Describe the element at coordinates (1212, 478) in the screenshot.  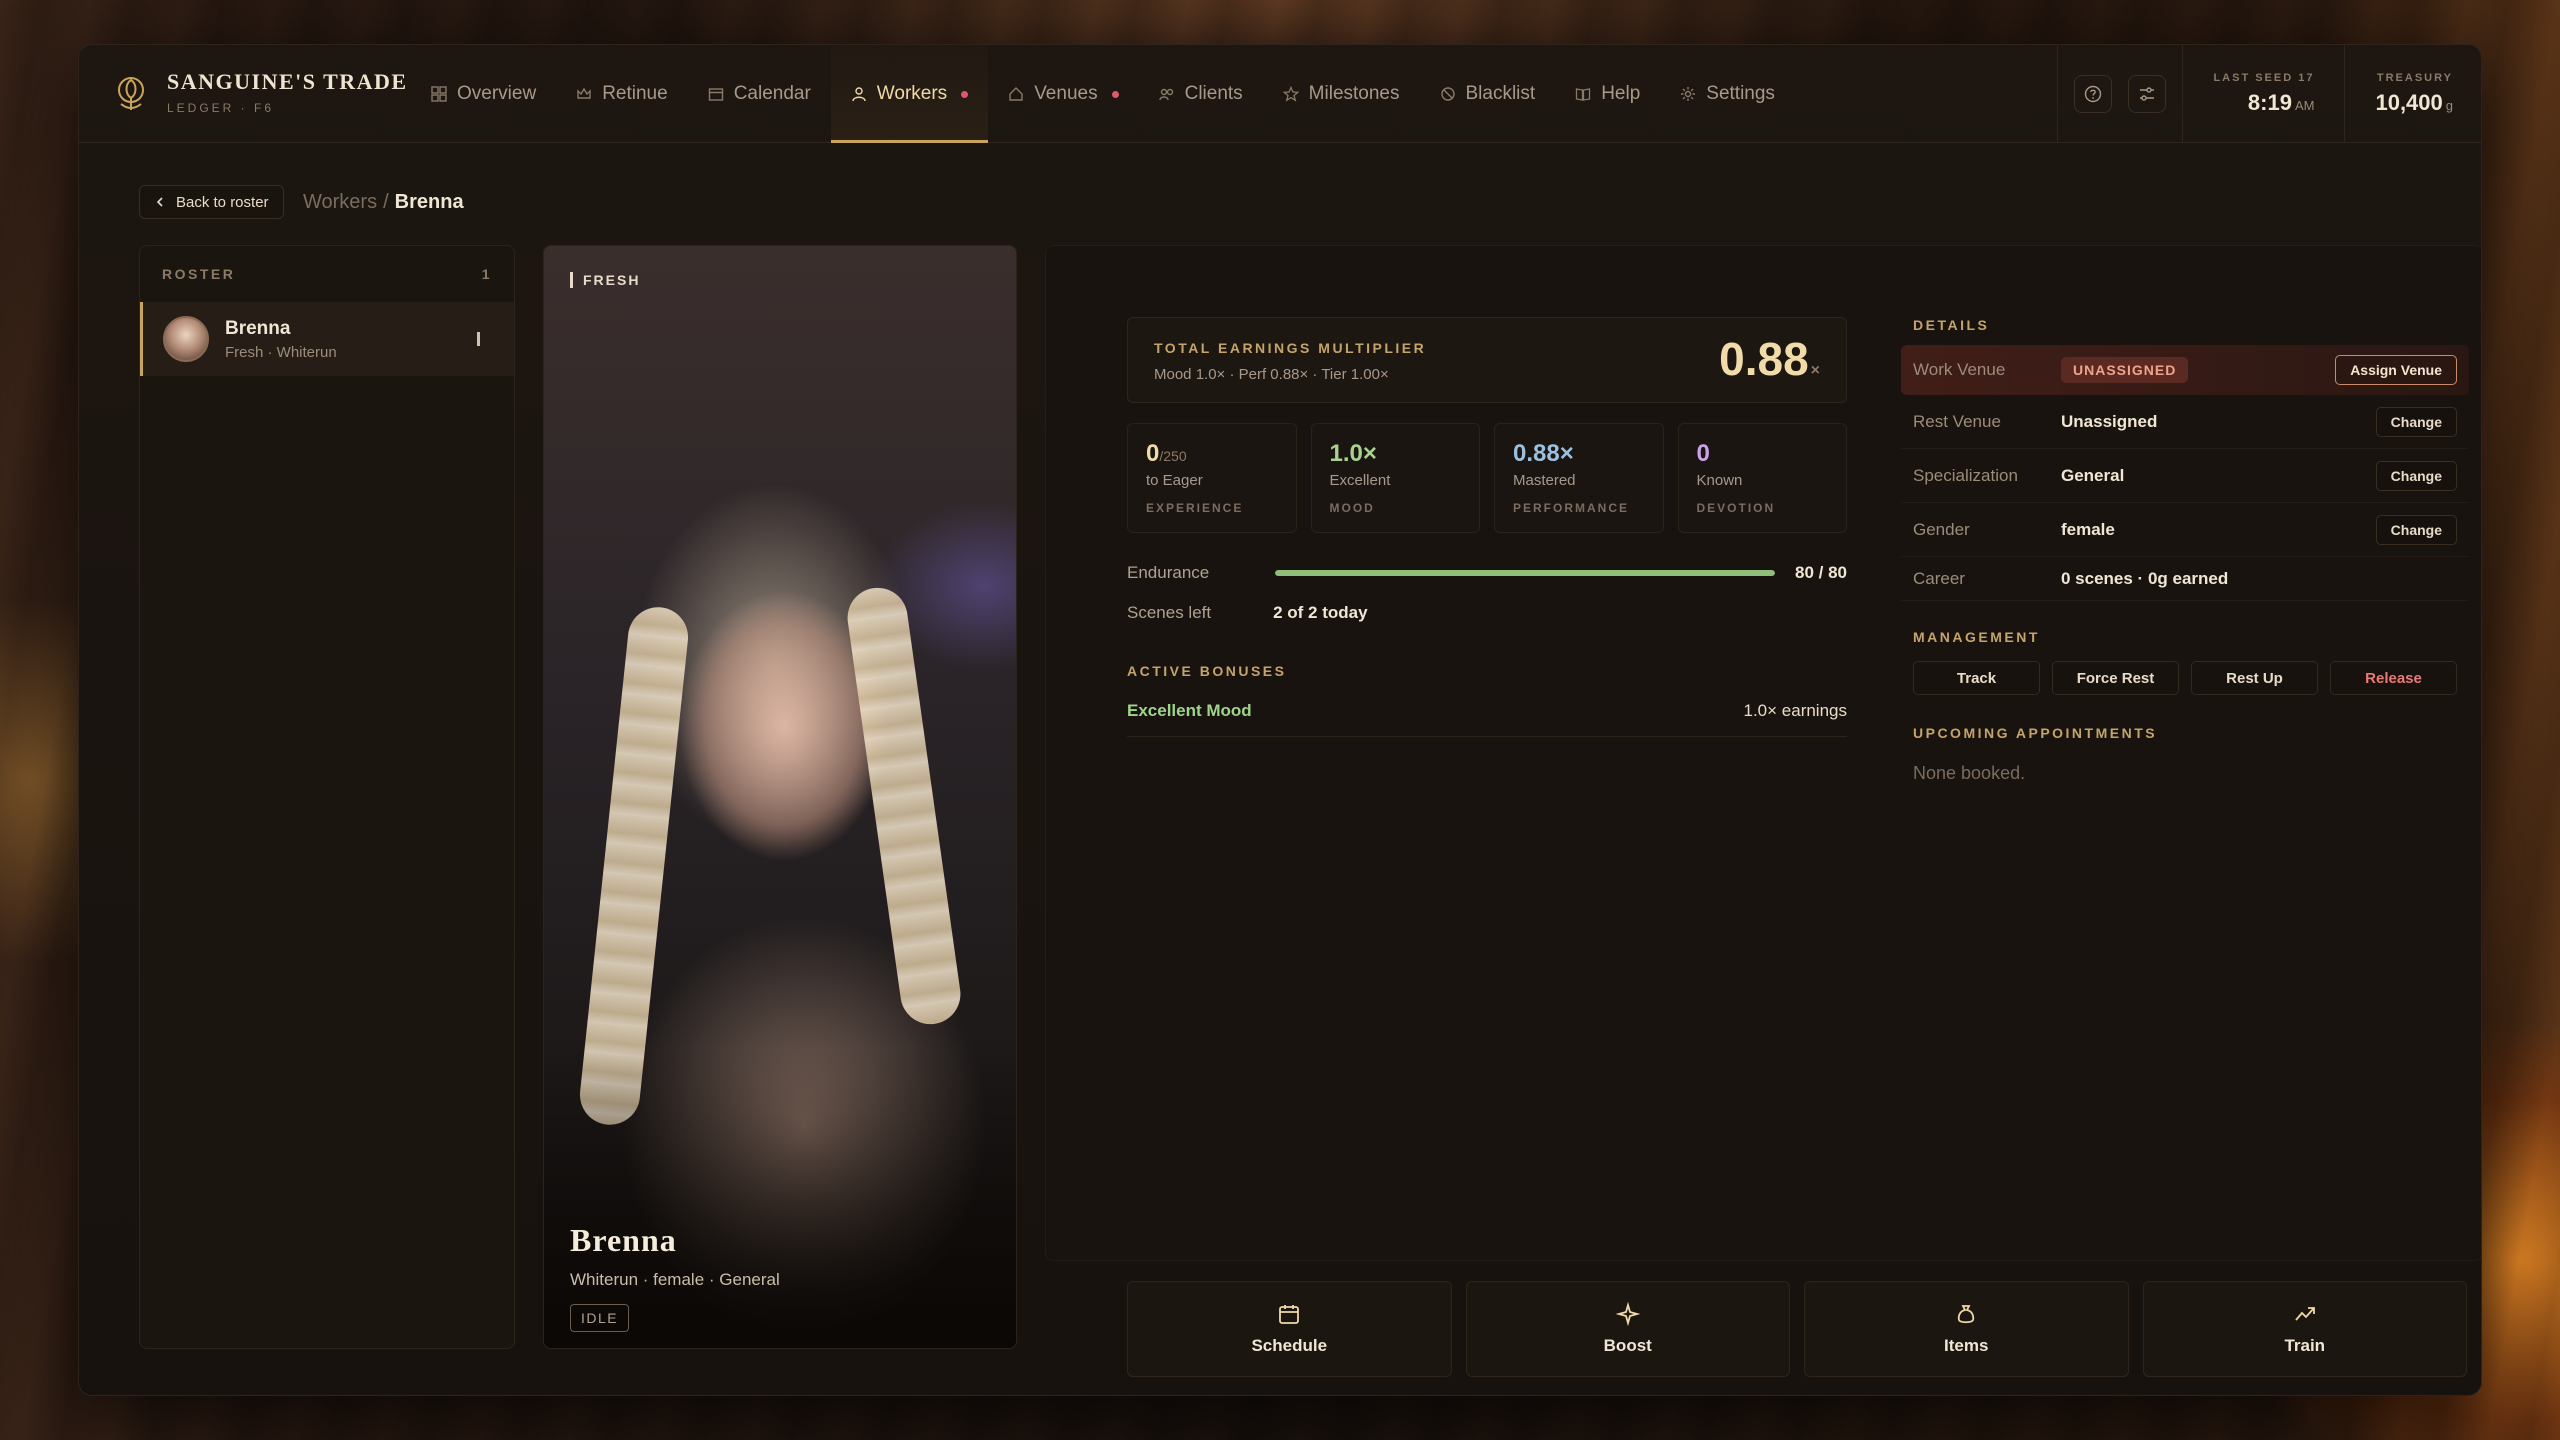
I see `stat-card-experience: 0/250 to Eager EXPERIENCE` at that location.